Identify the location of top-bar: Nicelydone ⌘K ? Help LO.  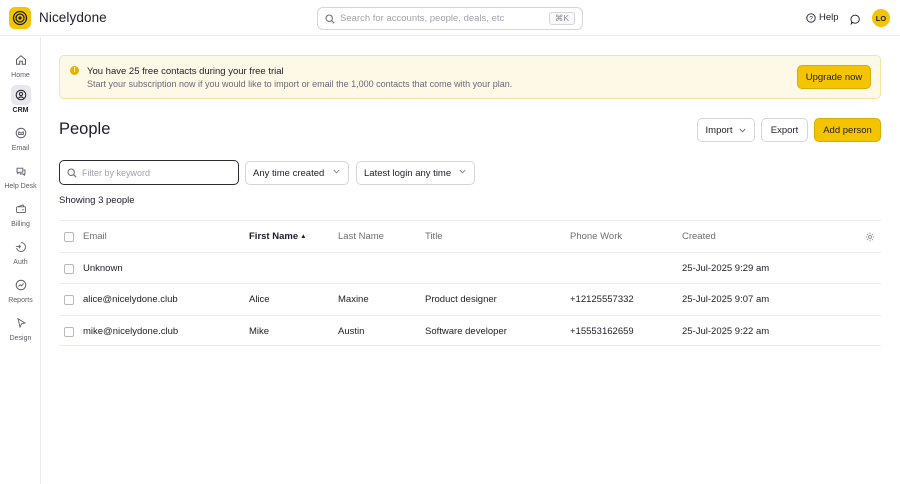
(450, 18).